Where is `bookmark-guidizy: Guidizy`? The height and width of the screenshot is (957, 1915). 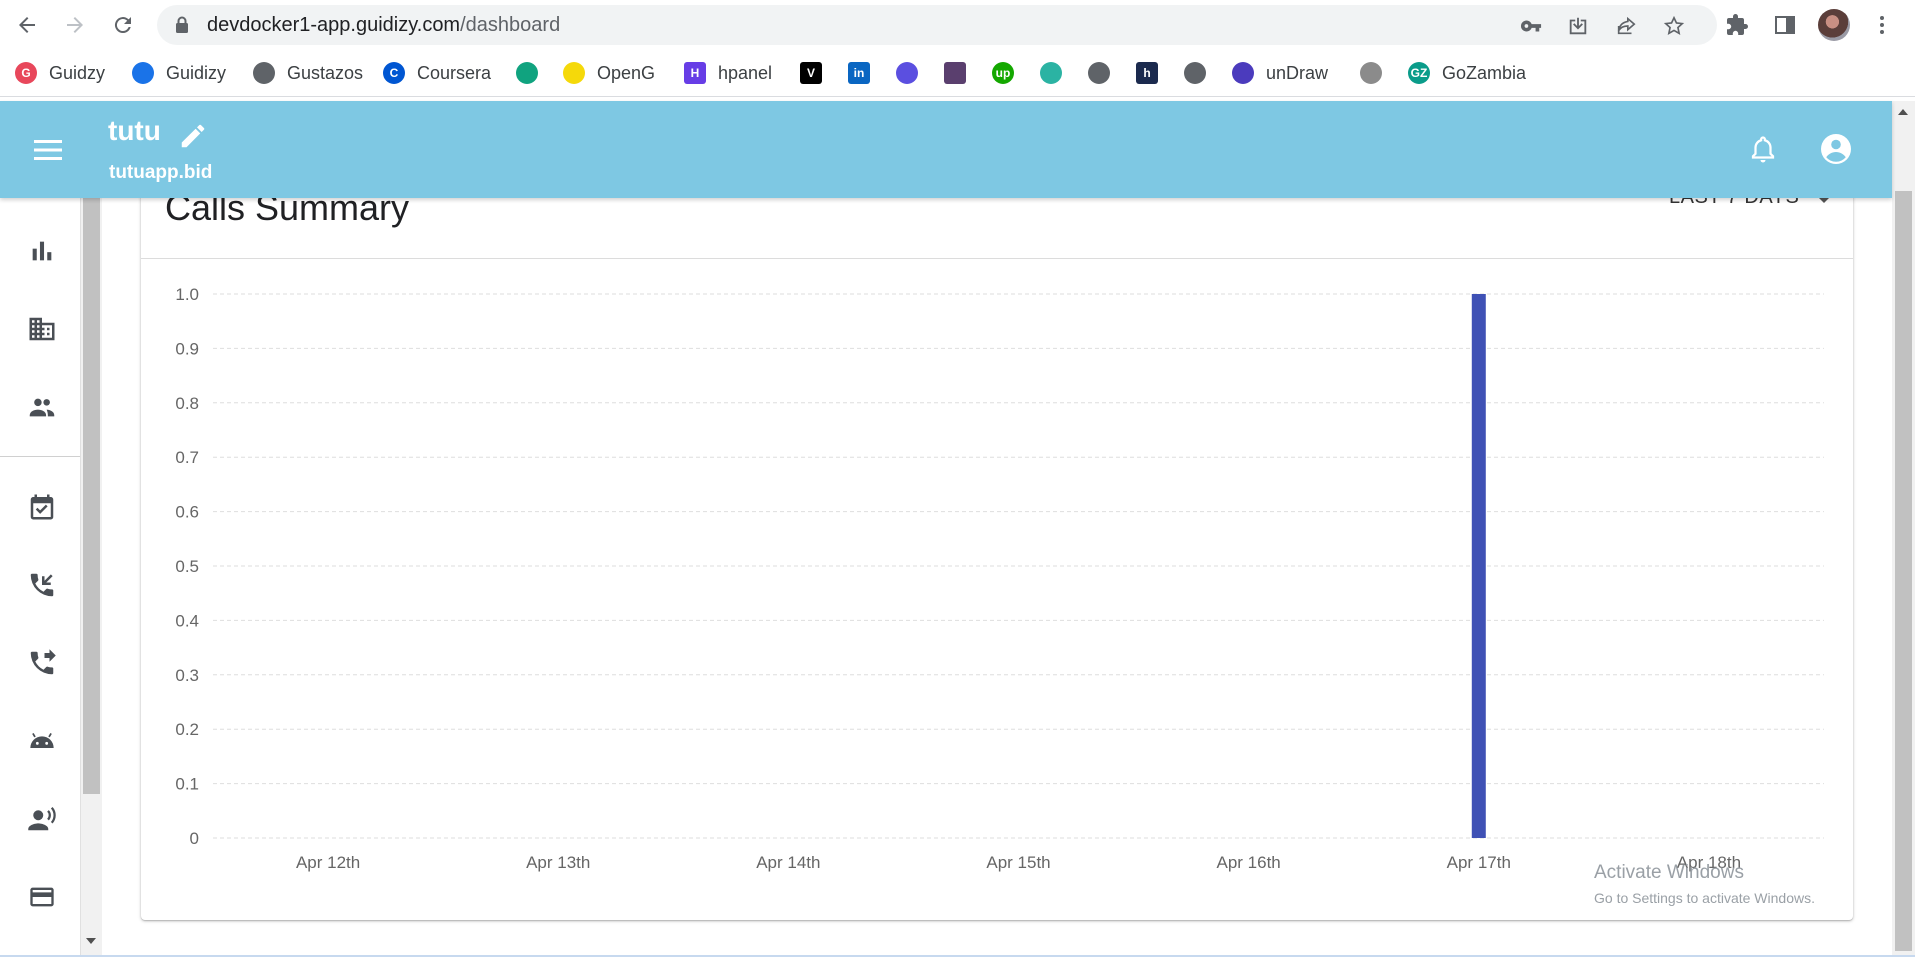 bookmark-guidizy: Guidizy is located at coordinates (179, 73).